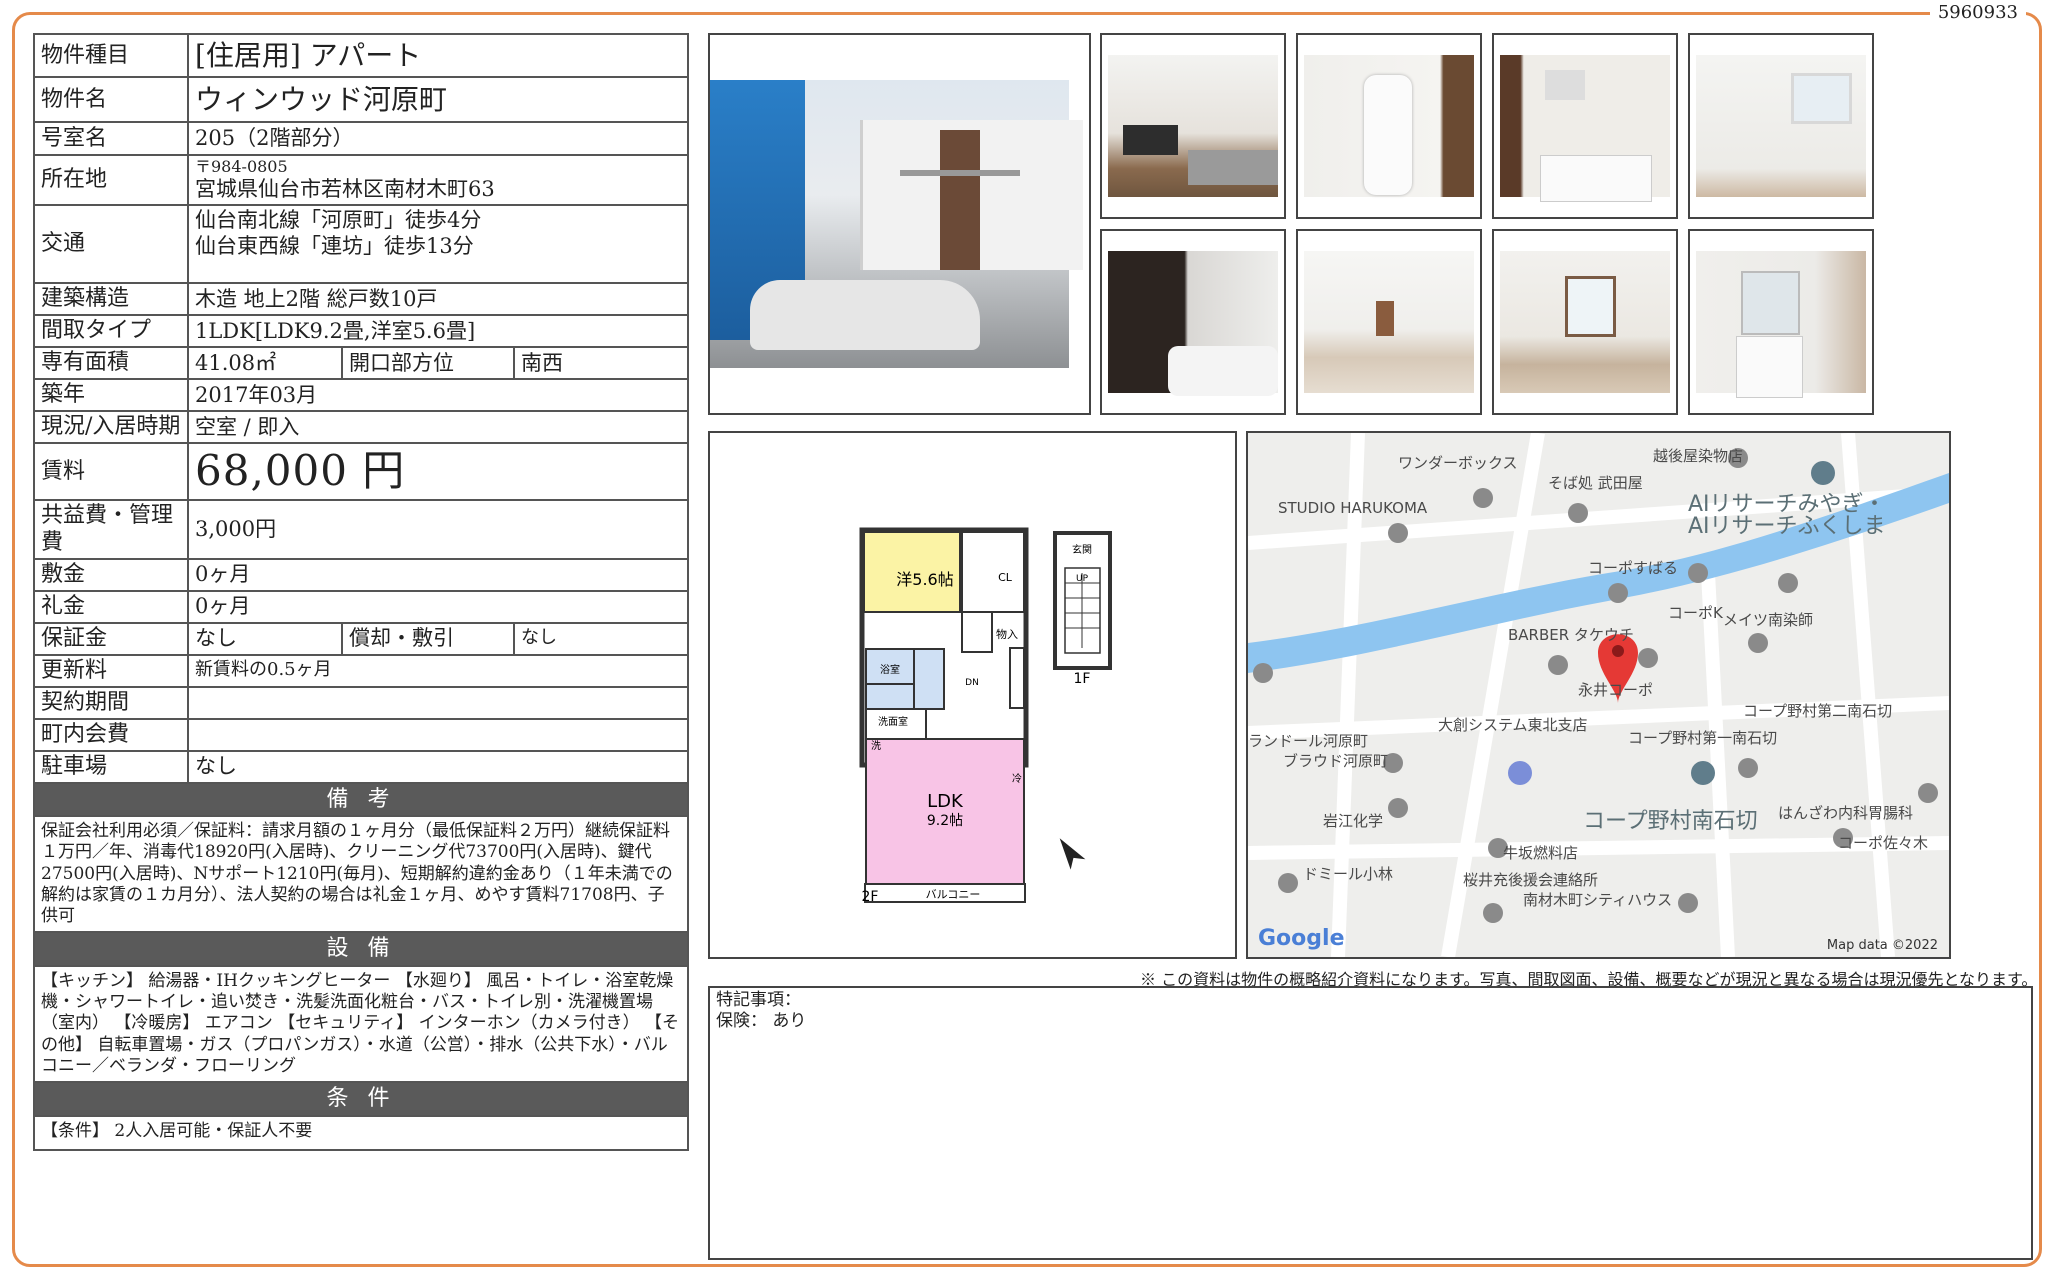 The width and height of the screenshot is (2056, 1267). I want to click on address-cell: 〒984-0805 宮城県仙台市若林区南材木町63, so click(438, 180).